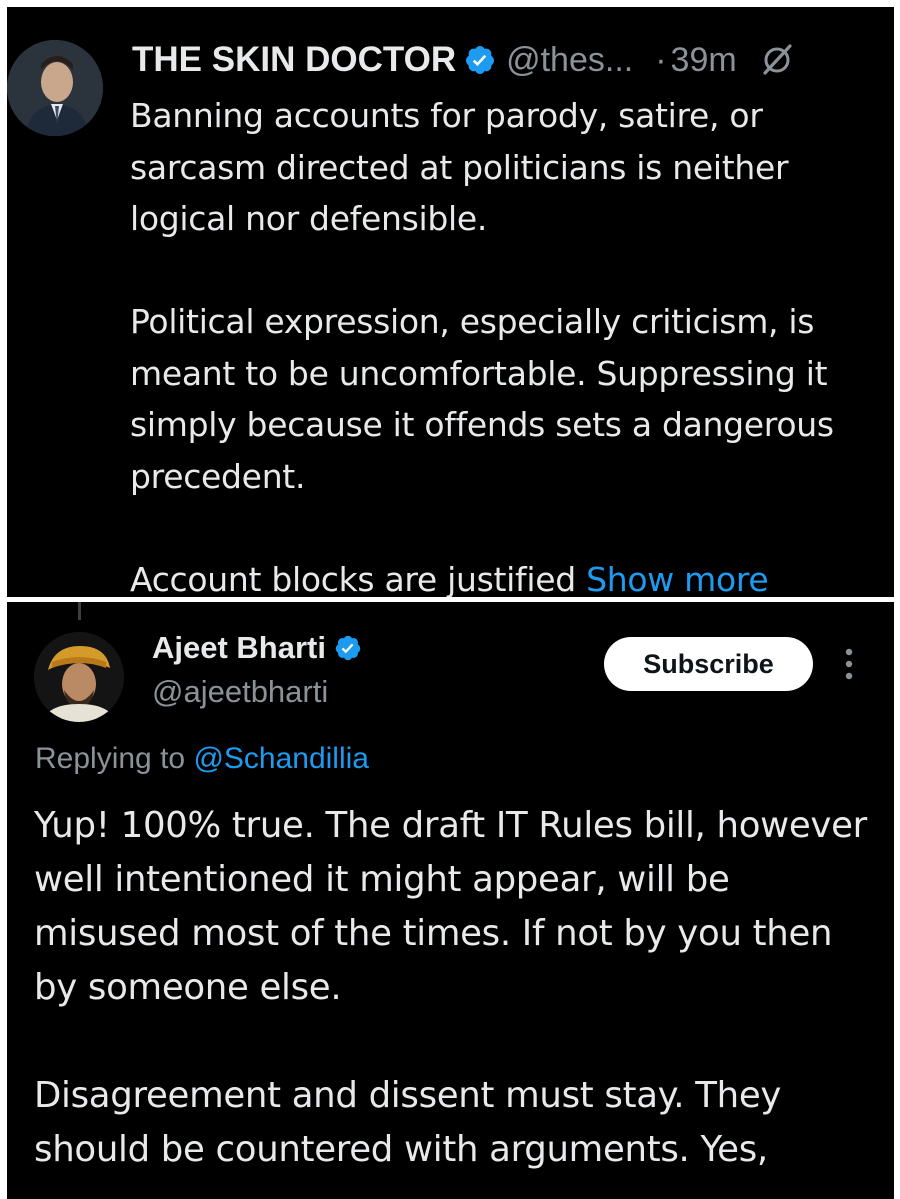  Describe the element at coordinates (708, 664) in the screenshot. I see `subscribe-button: Subscribe` at that location.